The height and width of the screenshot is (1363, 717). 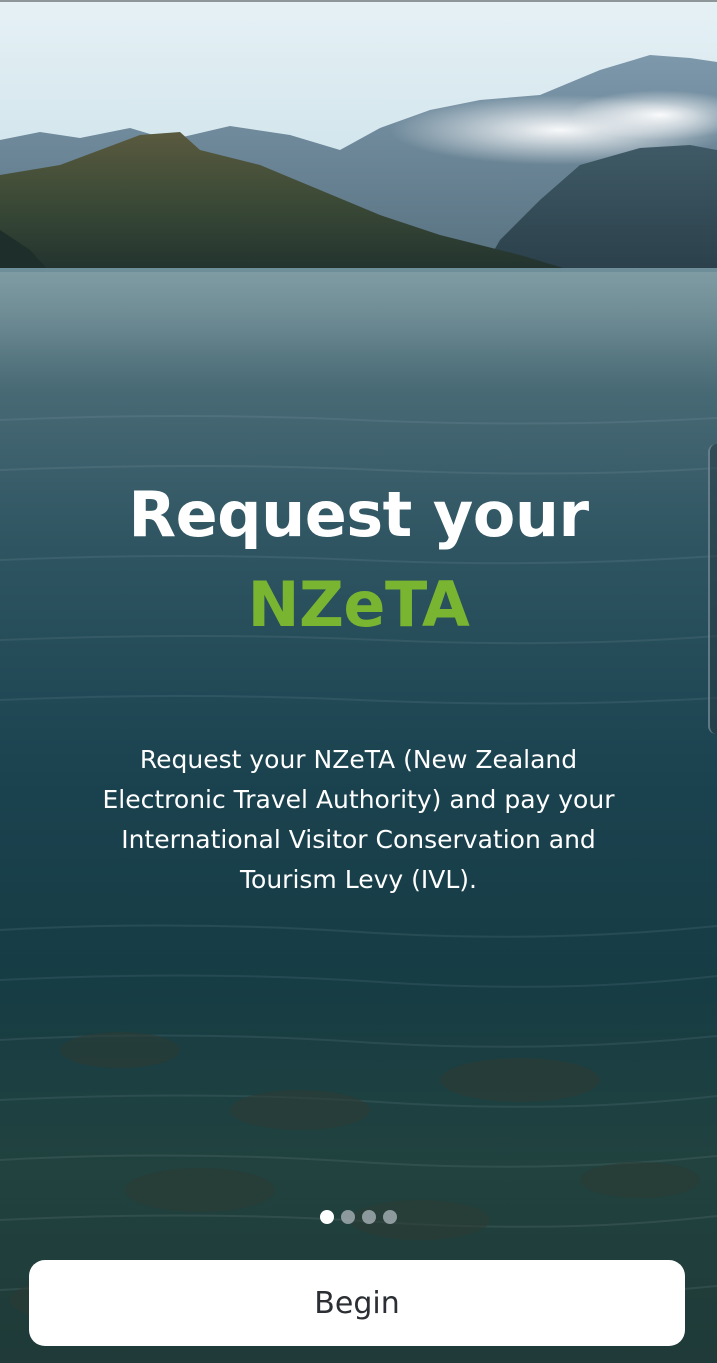 I want to click on page-indicator, so click(x=358, y=1217).